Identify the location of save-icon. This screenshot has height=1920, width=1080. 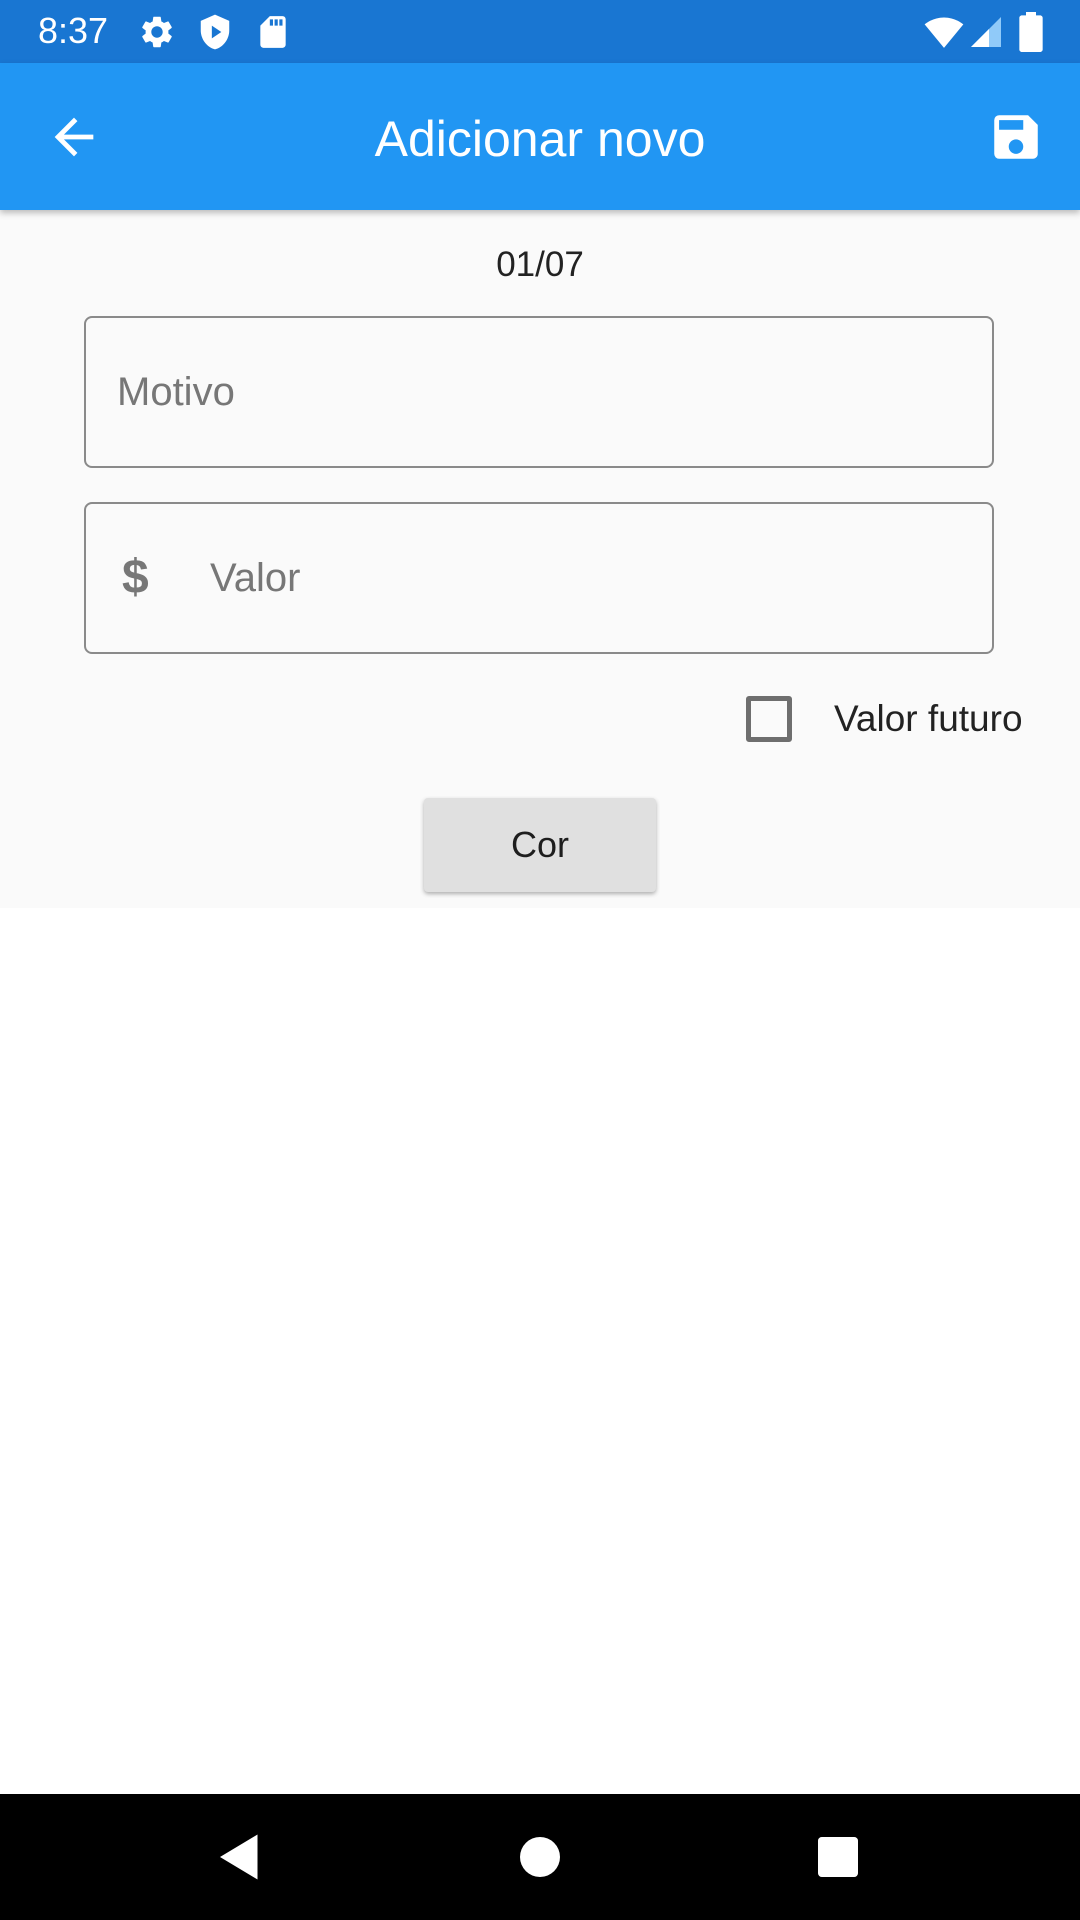
(1016, 137).